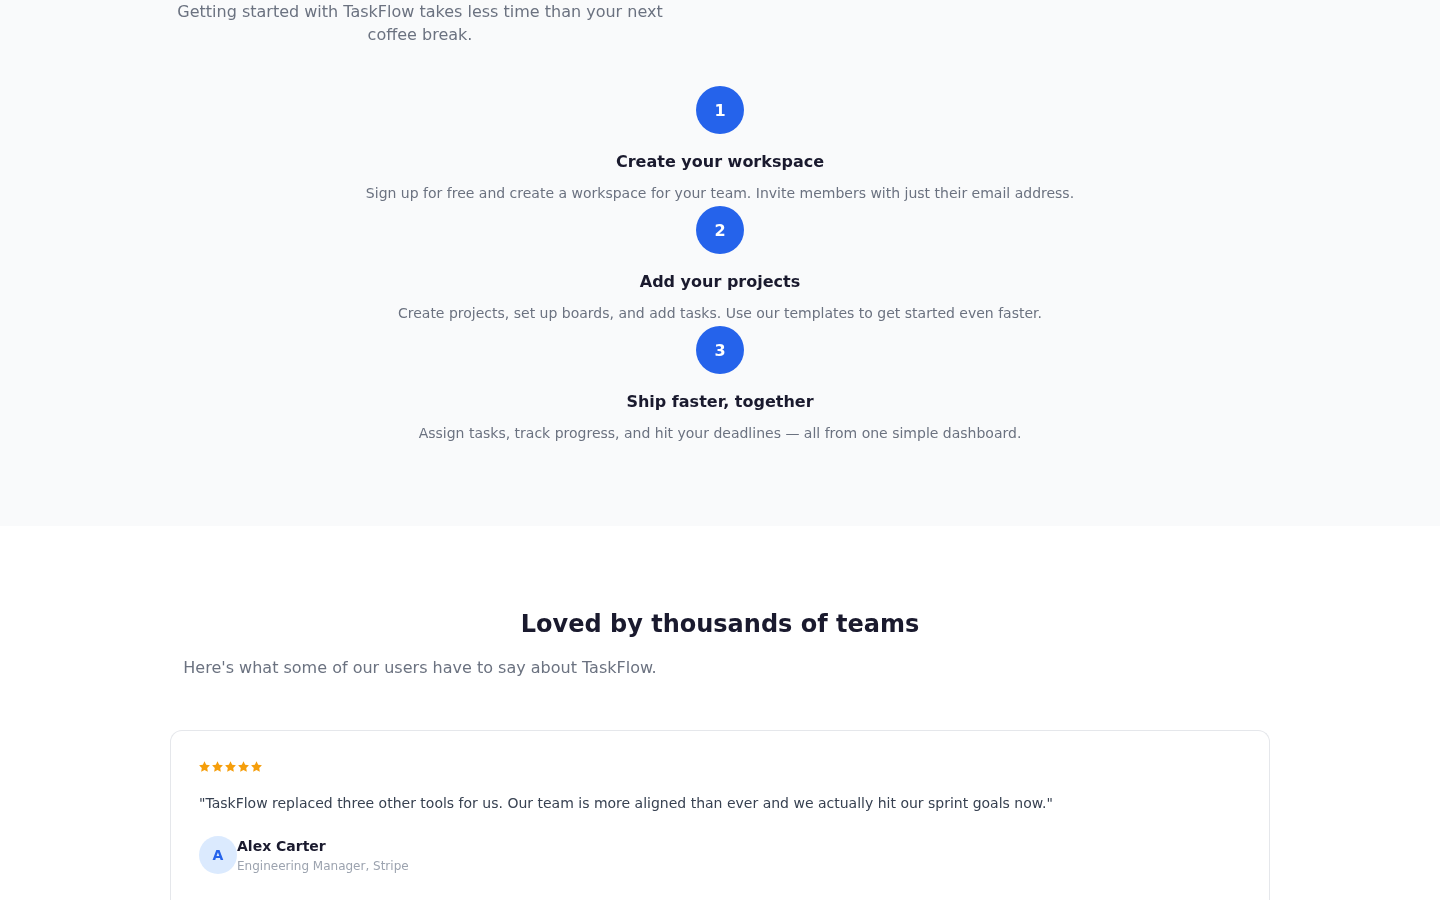  What do you see at coordinates (720, 282) in the screenshot?
I see `step-title: Add your projects` at bounding box center [720, 282].